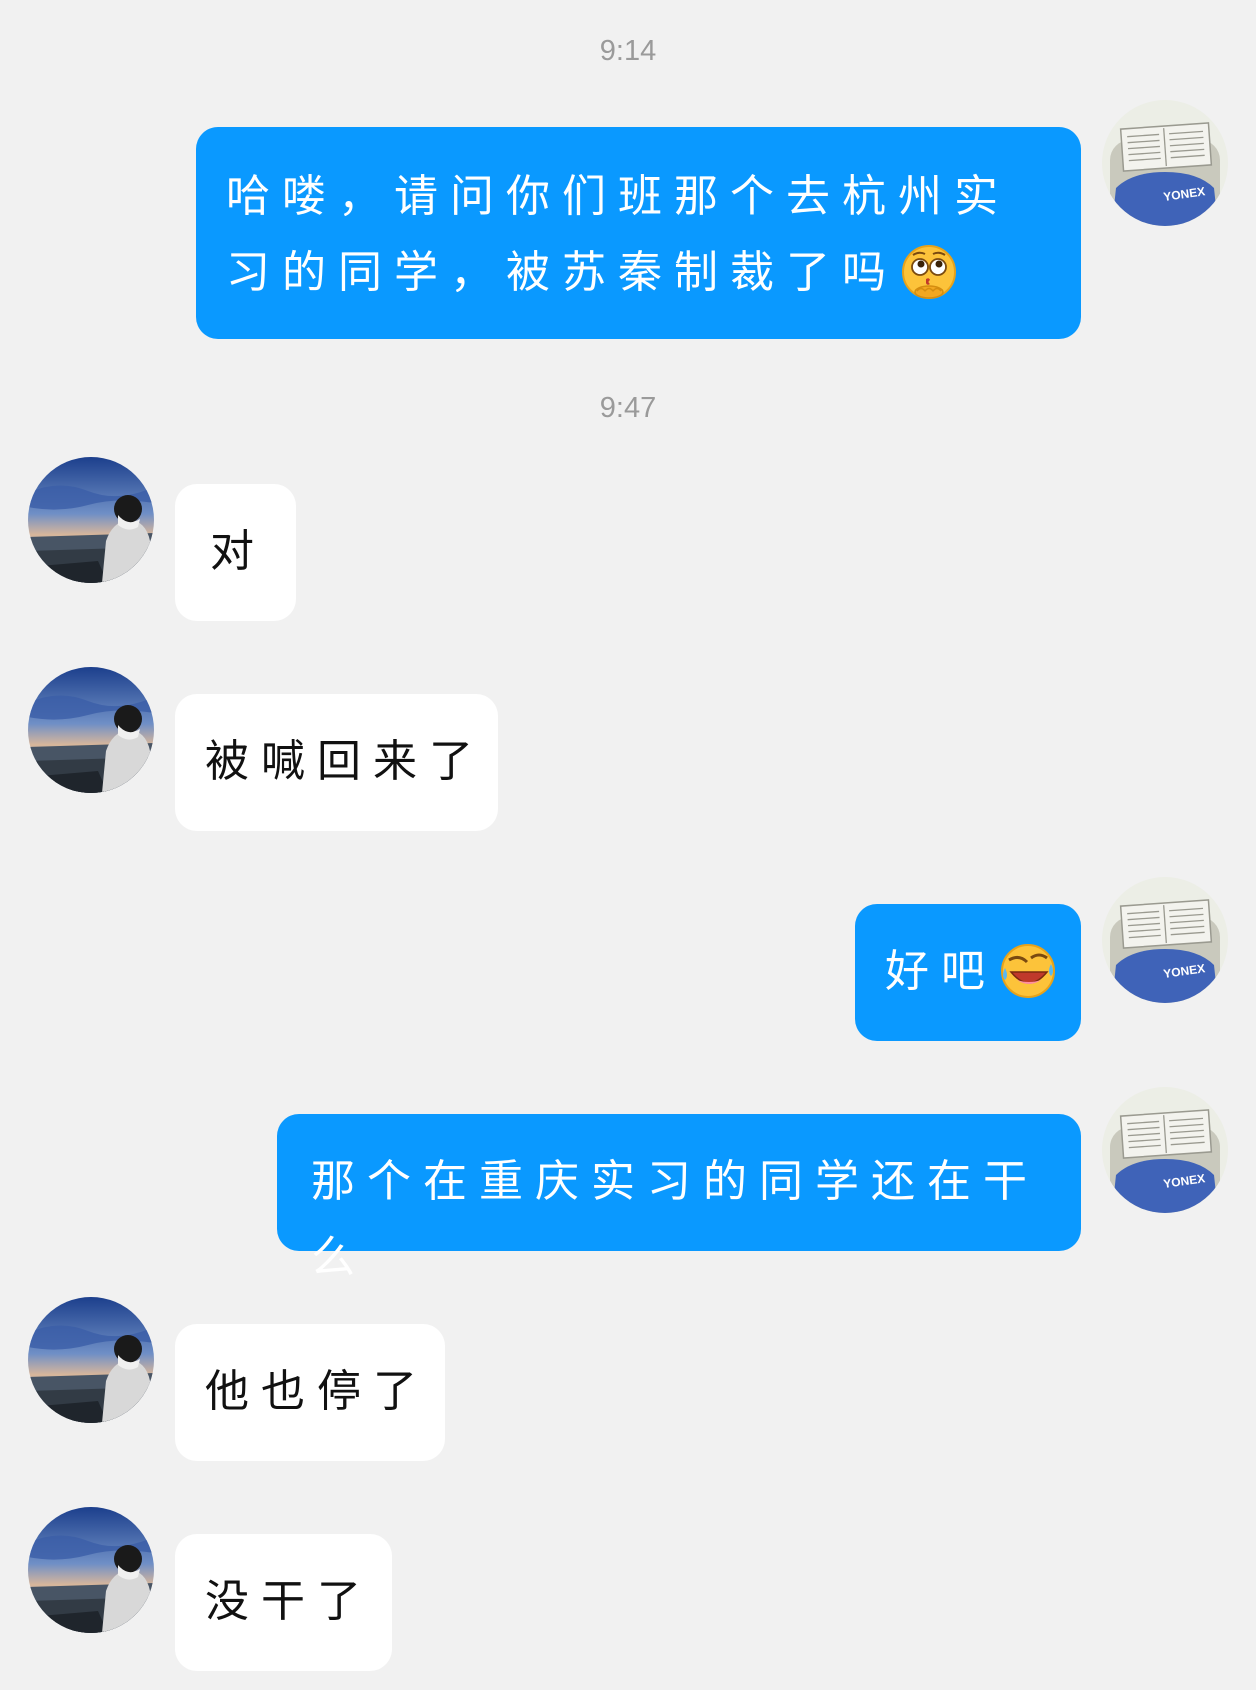  I want to click on message-text: 对, so click(238, 551).